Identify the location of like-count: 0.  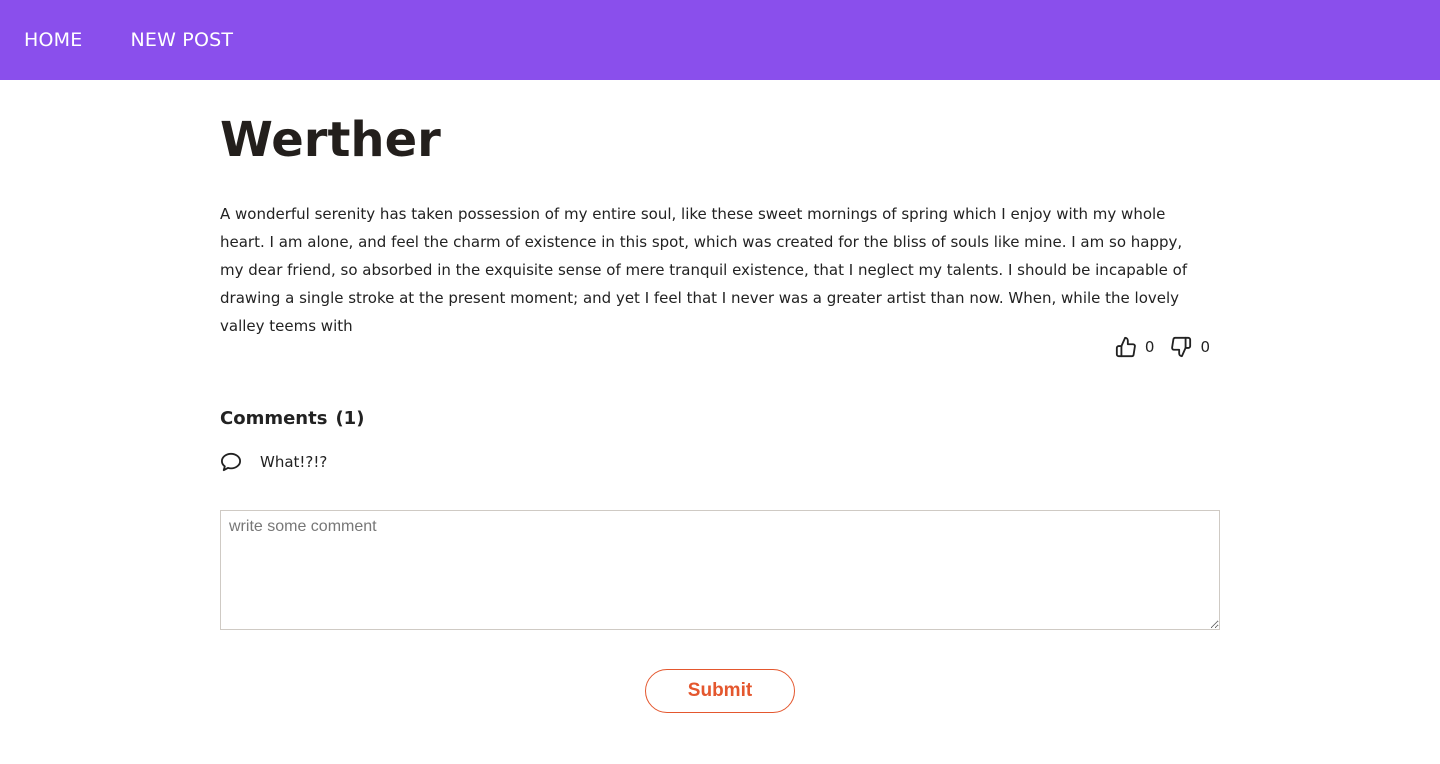
(1149, 347).